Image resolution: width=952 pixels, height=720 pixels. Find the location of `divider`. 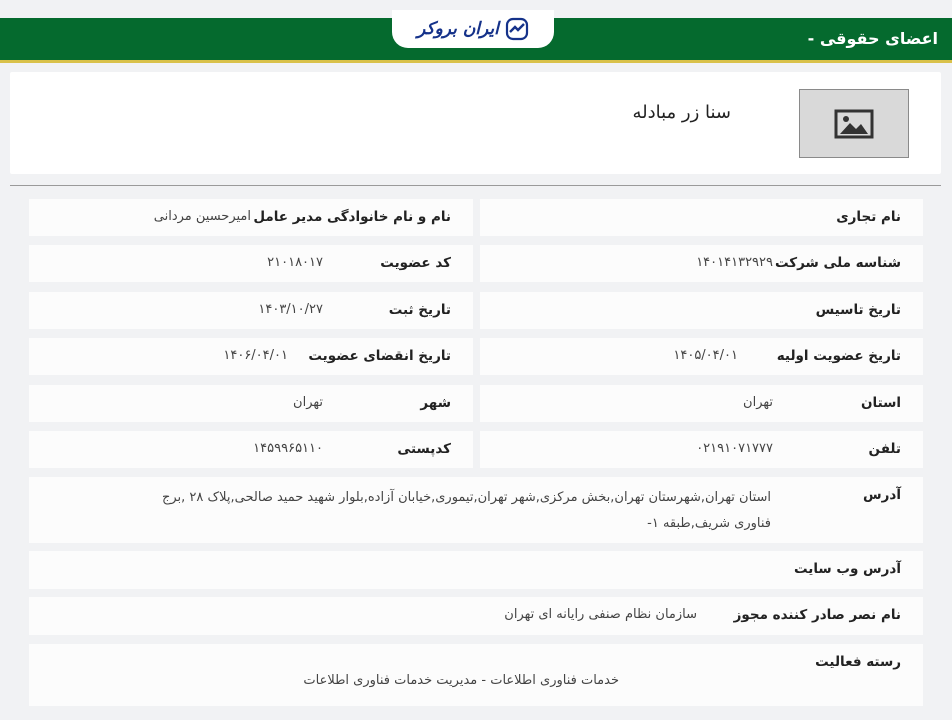

divider is located at coordinates (475, 185).